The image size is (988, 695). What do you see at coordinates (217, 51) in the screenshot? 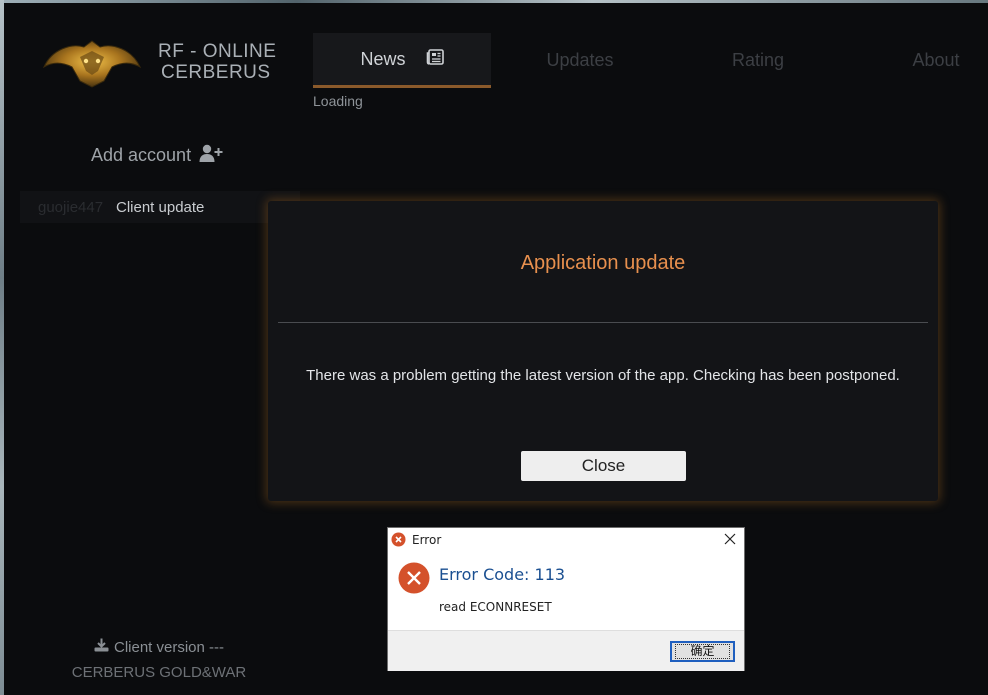
I see `brand-line-1: RF - ONLINE` at bounding box center [217, 51].